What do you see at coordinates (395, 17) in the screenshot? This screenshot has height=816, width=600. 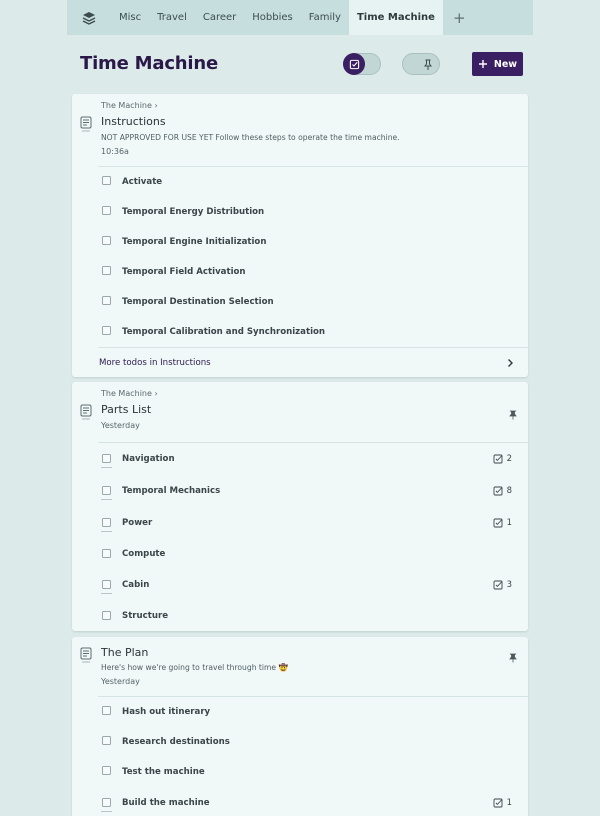 I see `tab-time-machine: Time Machine` at bounding box center [395, 17].